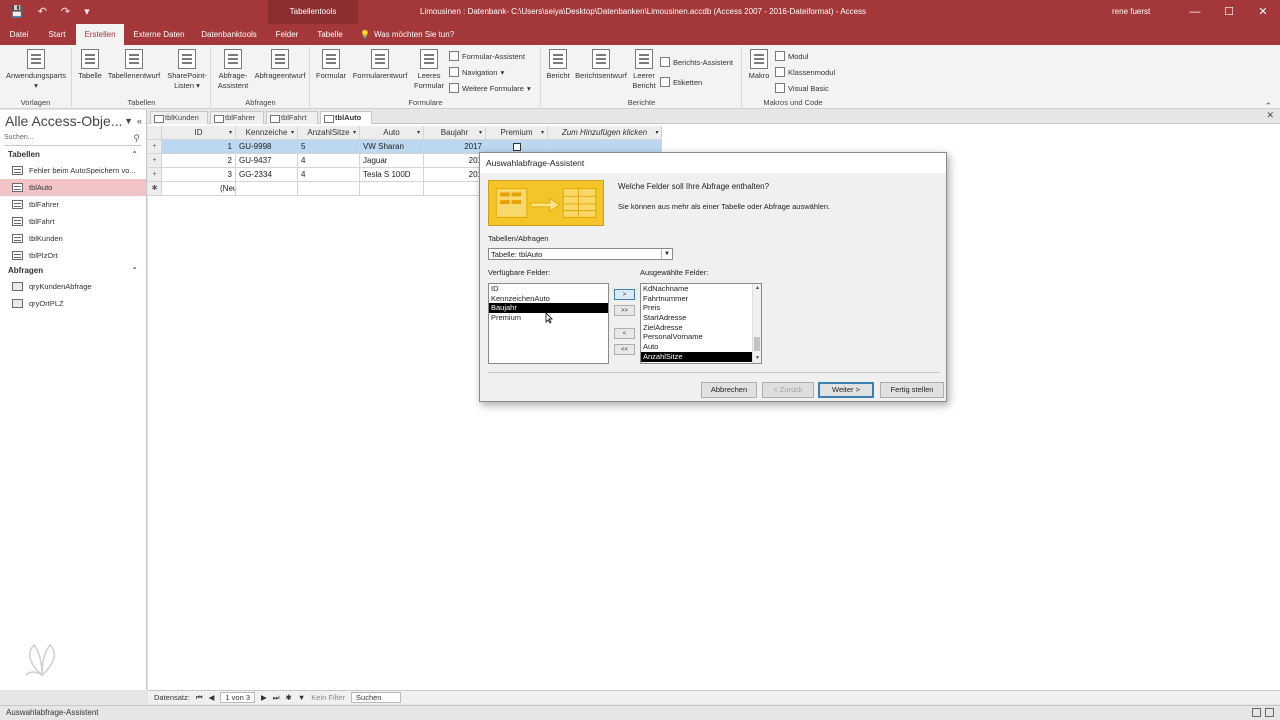 The image size is (1280, 720). Describe the element at coordinates (757, 358) in the screenshot. I see `scroll-down-icon: ▼` at that location.